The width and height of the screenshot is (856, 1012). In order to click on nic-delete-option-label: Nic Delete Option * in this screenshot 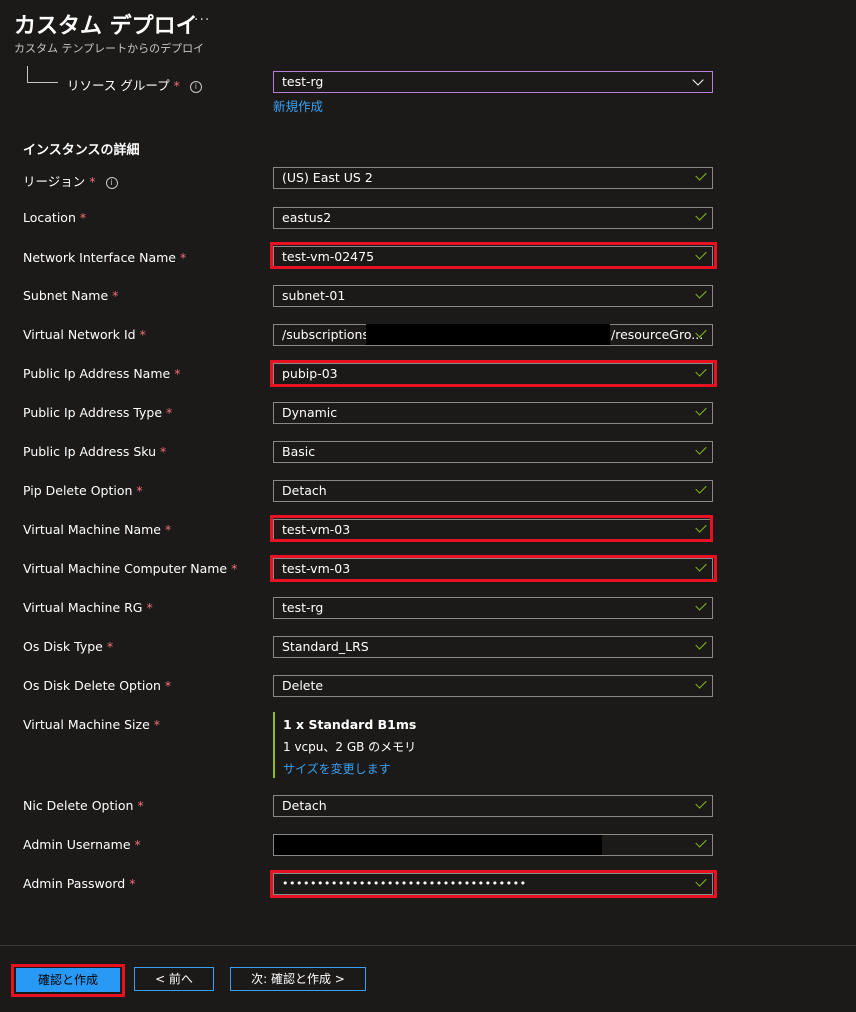, I will do `click(83, 805)`.